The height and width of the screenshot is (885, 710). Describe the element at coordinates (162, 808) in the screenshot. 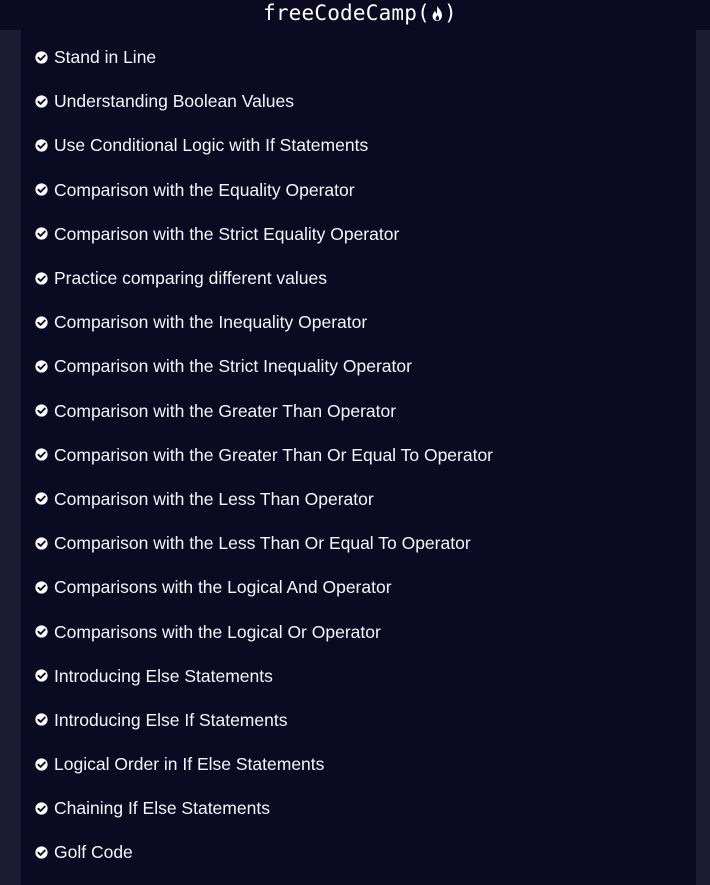

I see `challenge-title: Chaining If Else Statements` at that location.